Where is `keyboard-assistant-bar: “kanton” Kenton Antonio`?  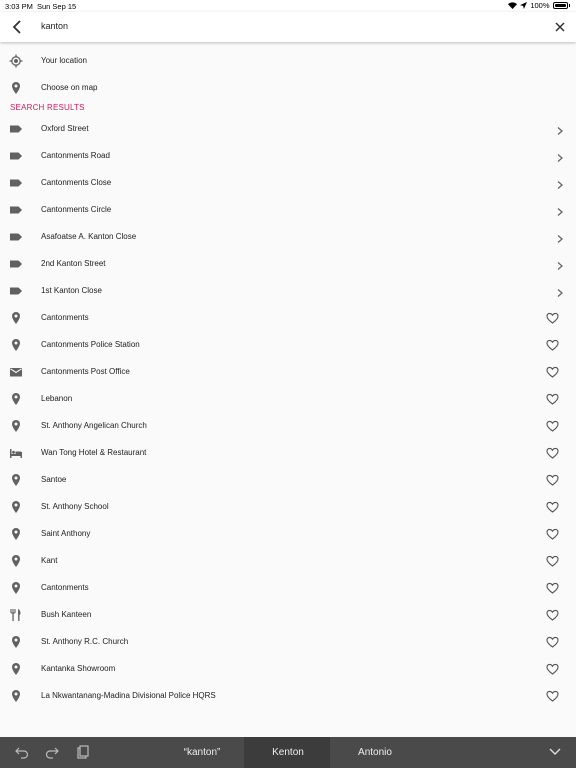 keyboard-assistant-bar: “kanton” Kenton Antonio is located at coordinates (288, 752).